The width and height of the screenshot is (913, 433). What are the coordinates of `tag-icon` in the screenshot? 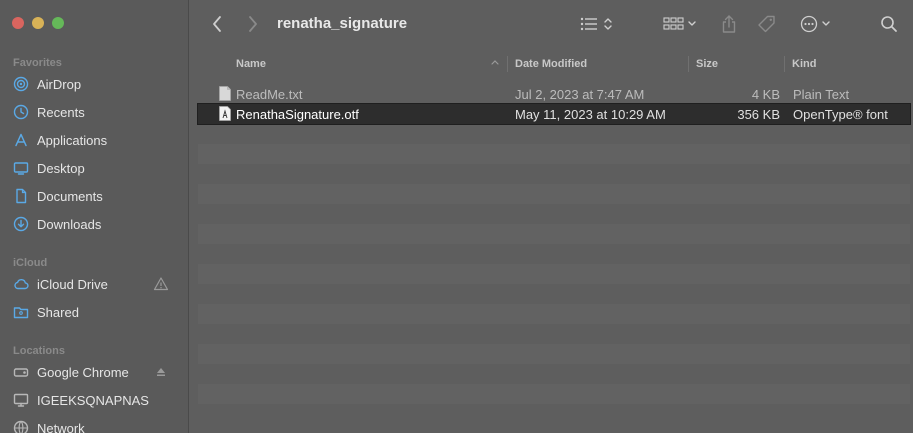 It's located at (767, 24).